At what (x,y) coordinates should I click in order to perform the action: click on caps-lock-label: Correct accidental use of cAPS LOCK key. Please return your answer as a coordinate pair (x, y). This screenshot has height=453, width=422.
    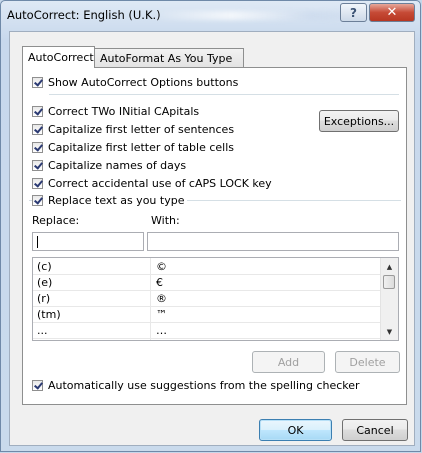
    Looking at the image, I should click on (160, 183).